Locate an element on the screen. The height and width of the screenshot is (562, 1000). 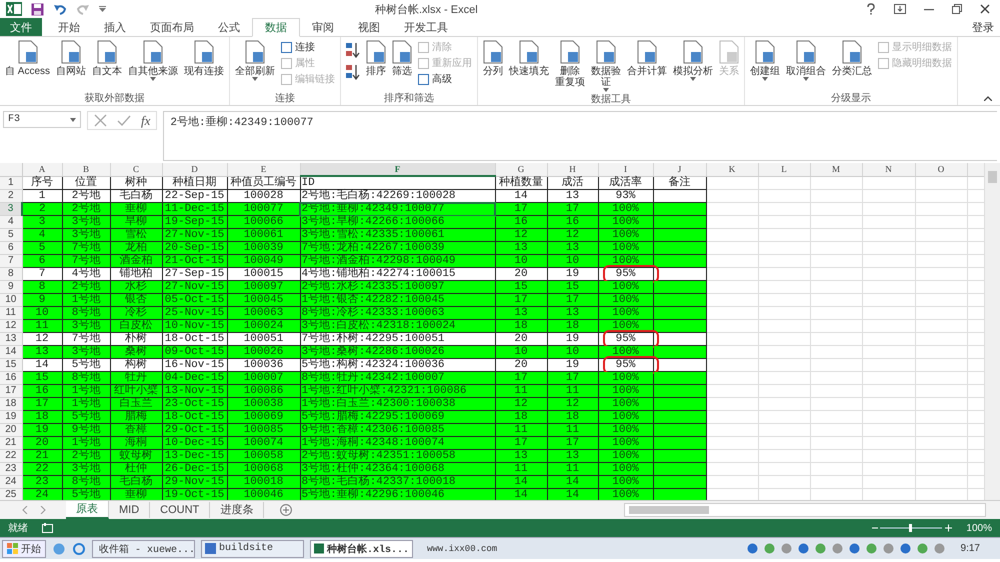
column-header: L is located at coordinates (784, 169).